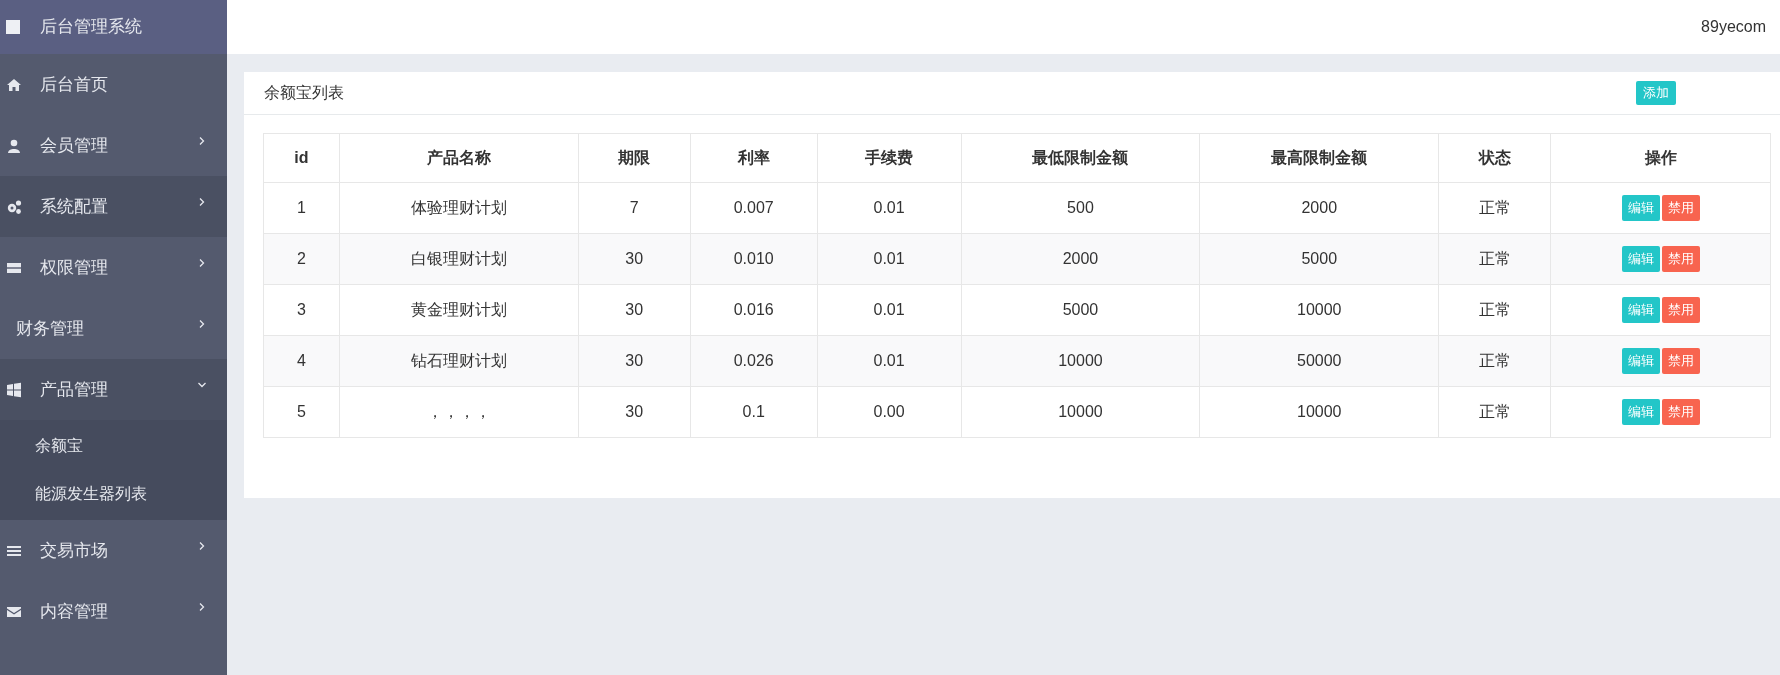 The image size is (1780, 675). I want to click on sidebar-brand: 后台管理系统, so click(91, 27).